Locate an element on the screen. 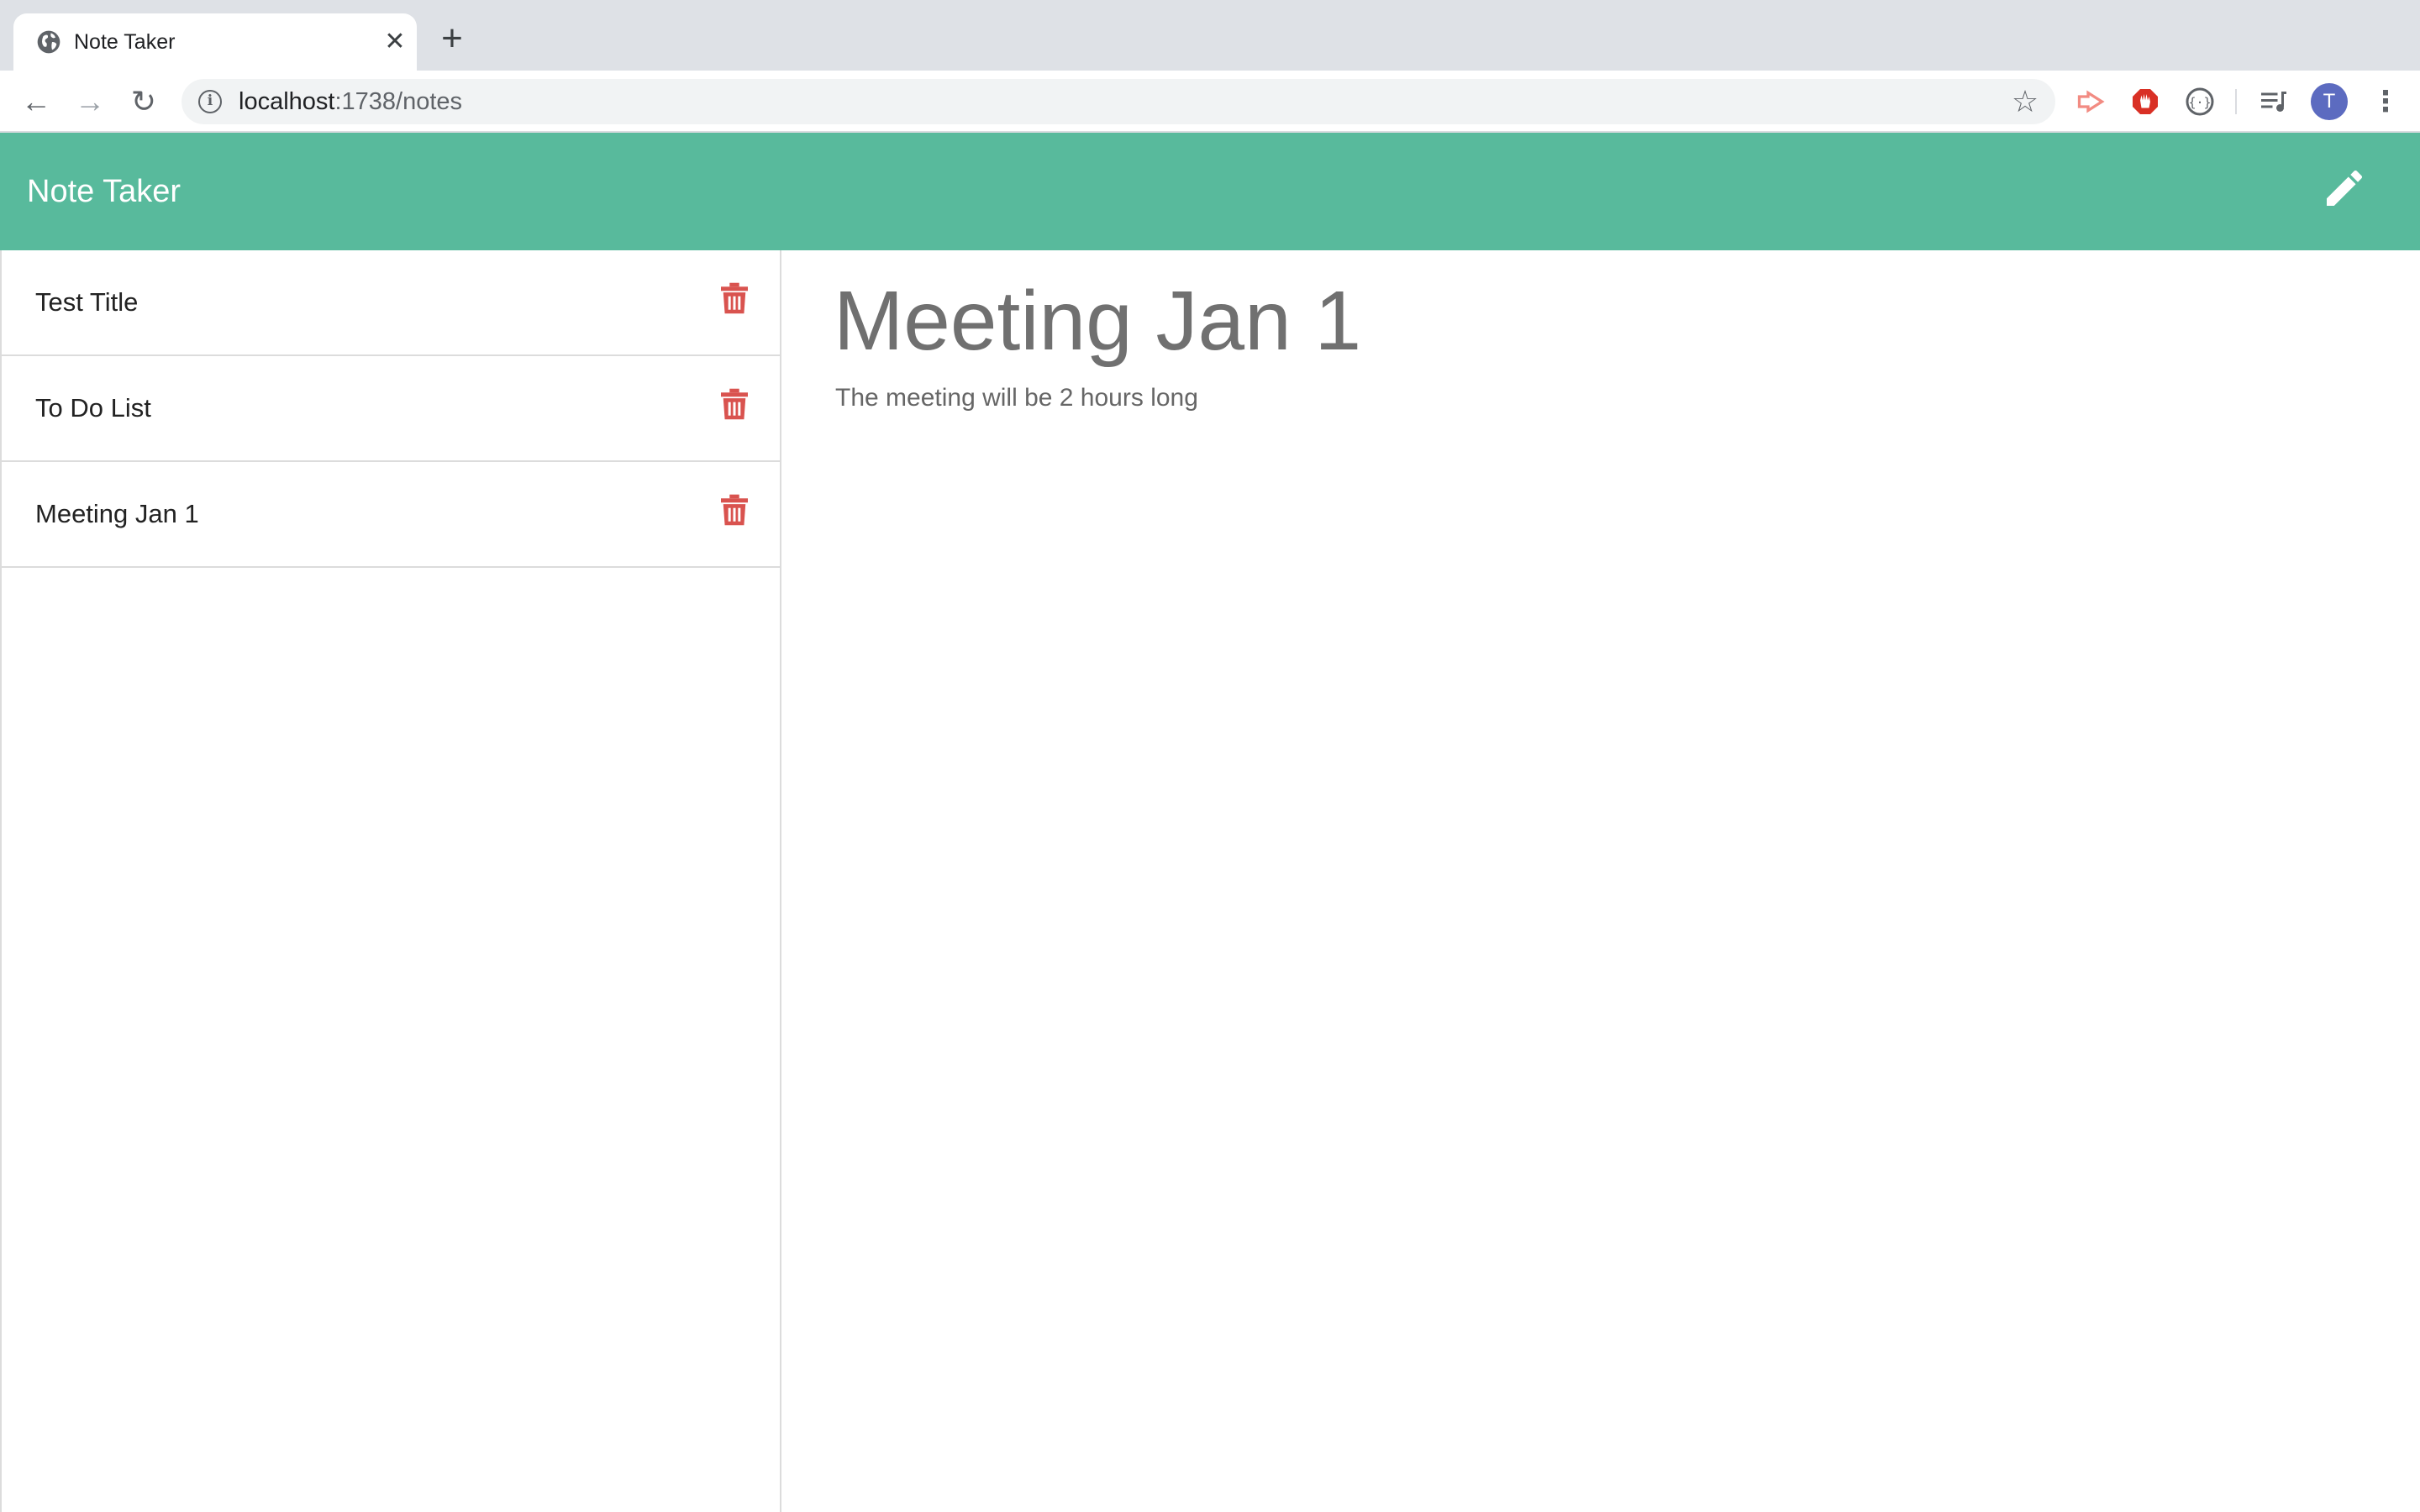 The width and height of the screenshot is (2420, 1512). browser-menu-icon: ⋮ is located at coordinates (2386, 101).